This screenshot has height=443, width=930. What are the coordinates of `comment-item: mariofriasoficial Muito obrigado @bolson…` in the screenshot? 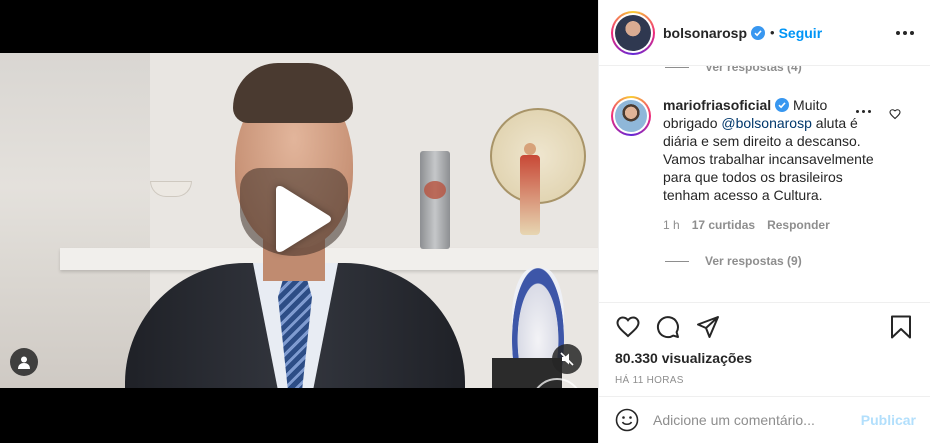 It's located at (766, 165).